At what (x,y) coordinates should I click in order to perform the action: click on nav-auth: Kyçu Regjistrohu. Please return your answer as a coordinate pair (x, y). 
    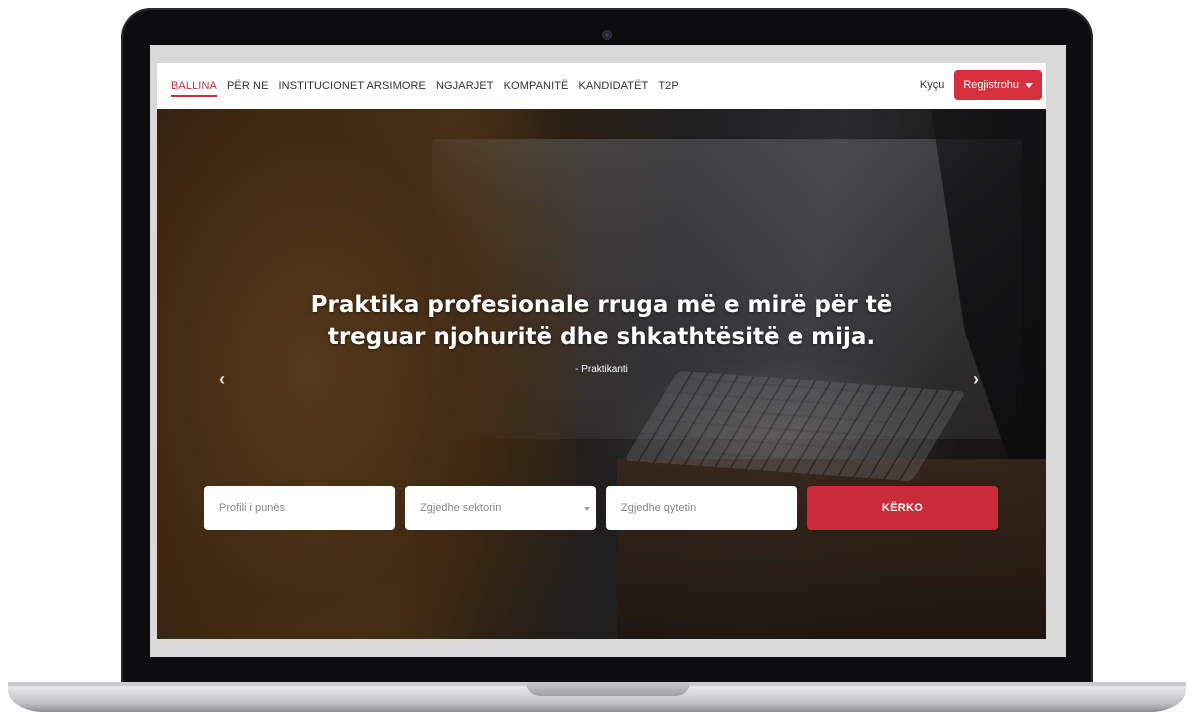
    Looking at the image, I should click on (981, 85).